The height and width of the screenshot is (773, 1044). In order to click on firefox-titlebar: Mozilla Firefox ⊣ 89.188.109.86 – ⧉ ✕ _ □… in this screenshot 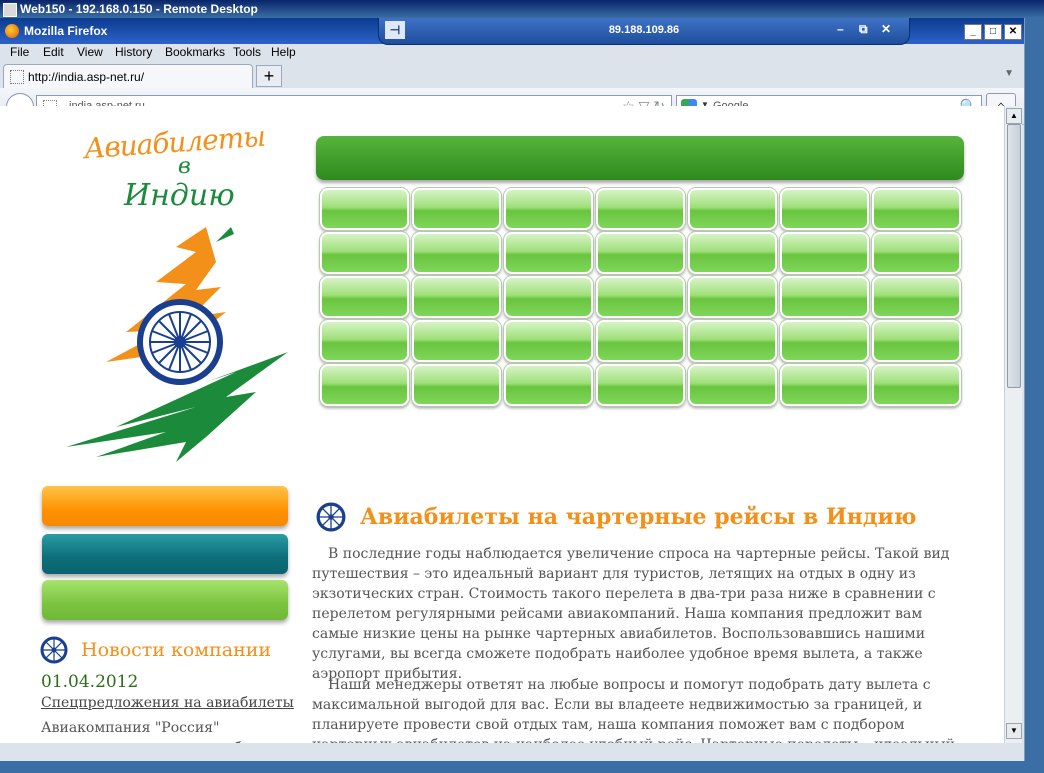, I will do `click(512, 31)`.